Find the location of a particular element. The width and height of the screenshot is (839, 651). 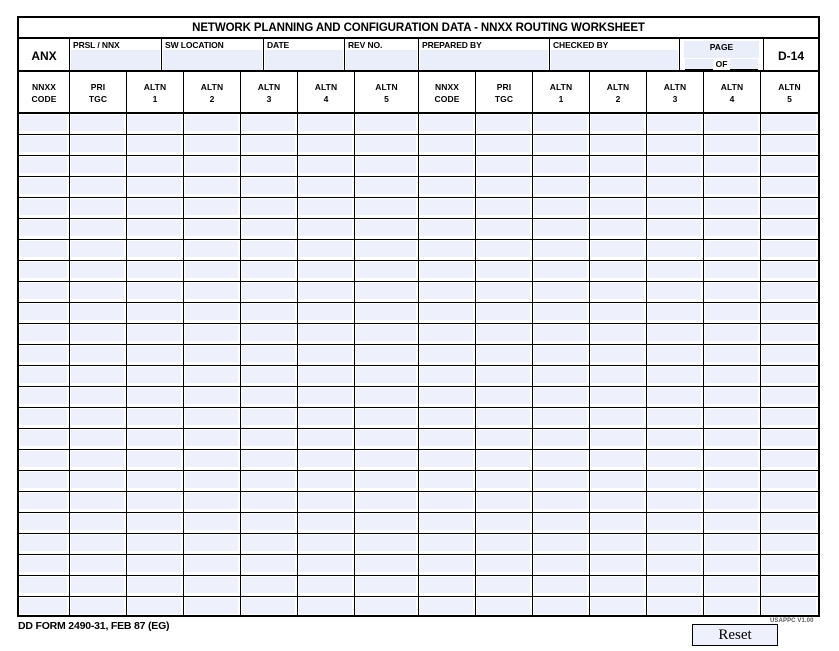

page-number-input is located at coordinates (698, 64).